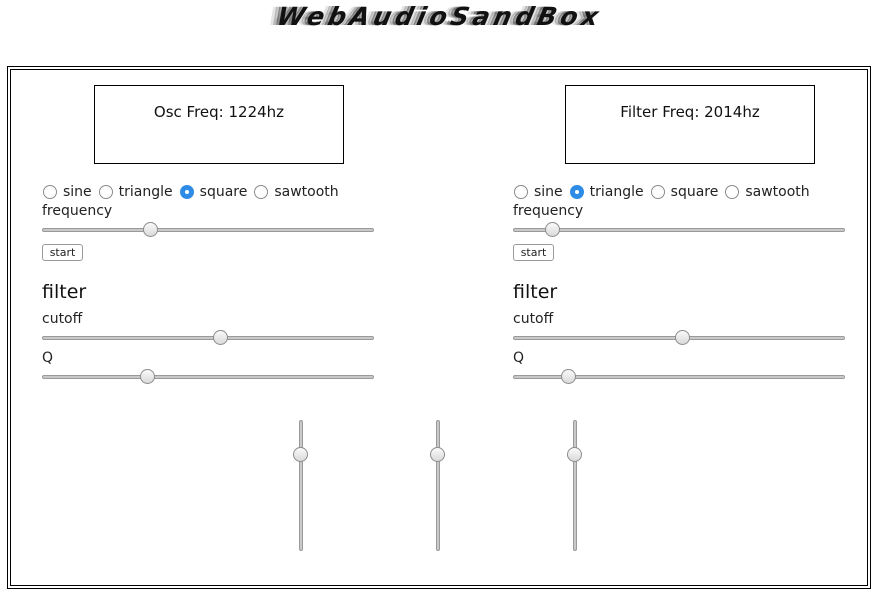  I want to click on app-title: WebAudioSandBox, so click(440, 16).